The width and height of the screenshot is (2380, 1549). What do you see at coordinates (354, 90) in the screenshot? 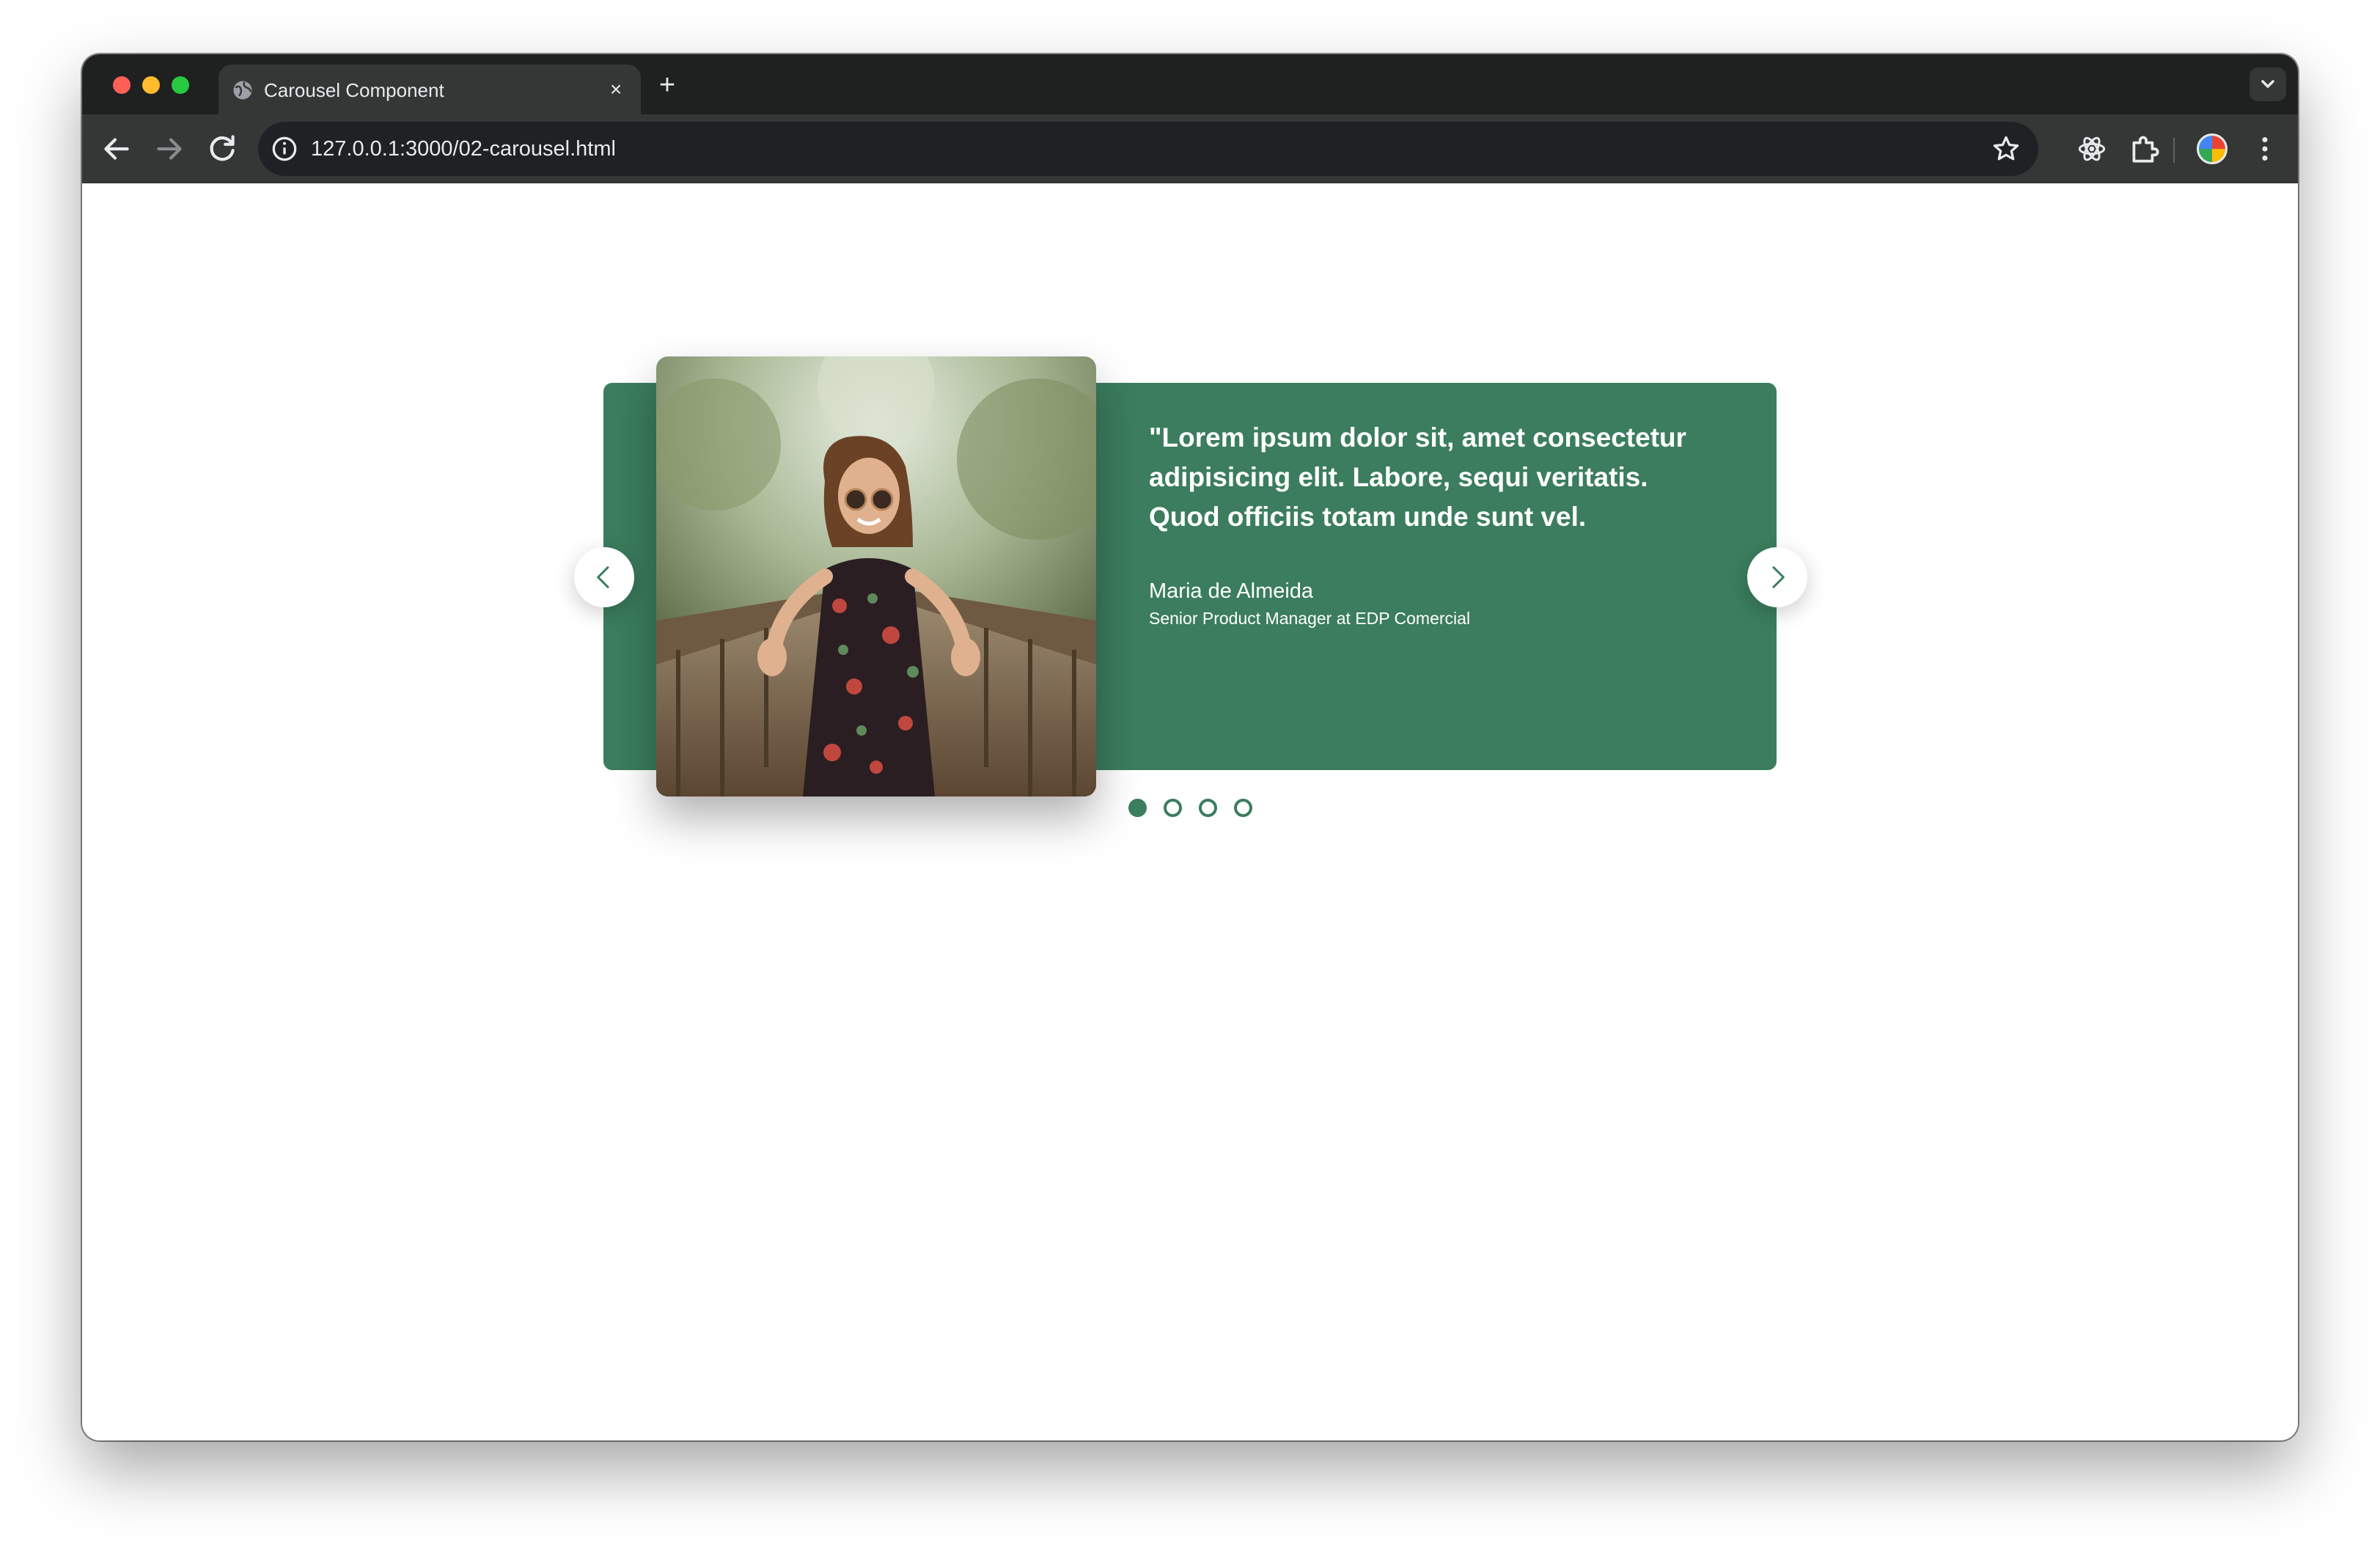
I see `tab-title: Carousel Component` at bounding box center [354, 90].